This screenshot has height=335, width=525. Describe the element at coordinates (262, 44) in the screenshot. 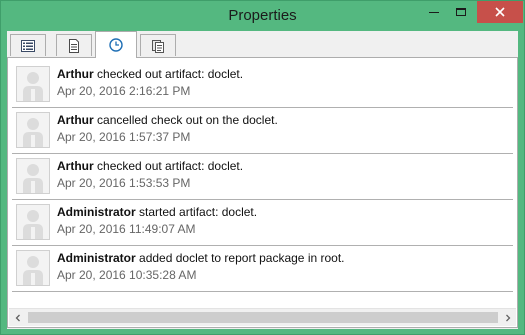

I see `tab-bar` at that location.